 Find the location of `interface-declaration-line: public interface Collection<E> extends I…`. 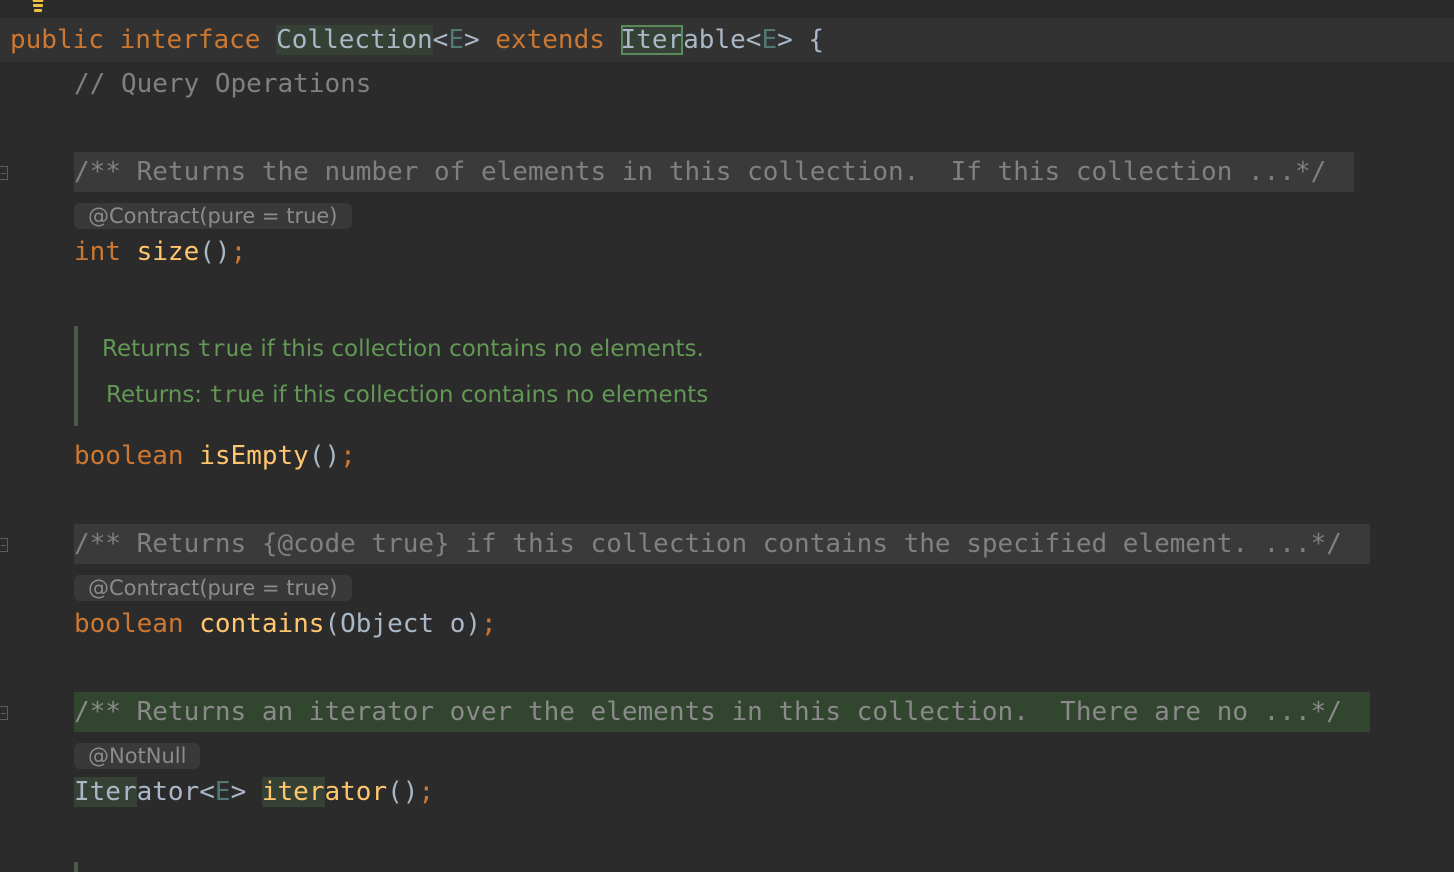

interface-declaration-line: public interface Collection<E> extends I… is located at coordinates (417, 40).